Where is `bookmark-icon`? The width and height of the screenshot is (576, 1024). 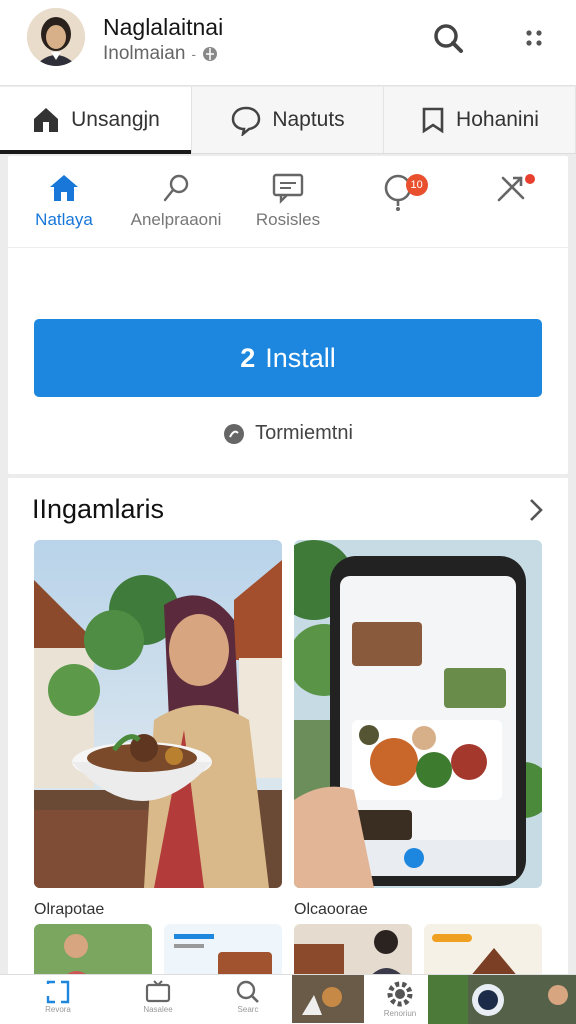
bookmark-icon is located at coordinates (433, 120).